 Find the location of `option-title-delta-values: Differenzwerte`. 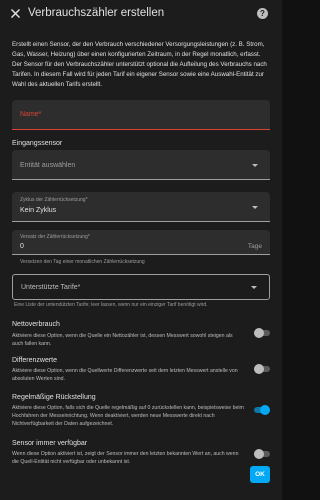

option-title-delta-values: Differenzwerte is located at coordinates (35, 360).